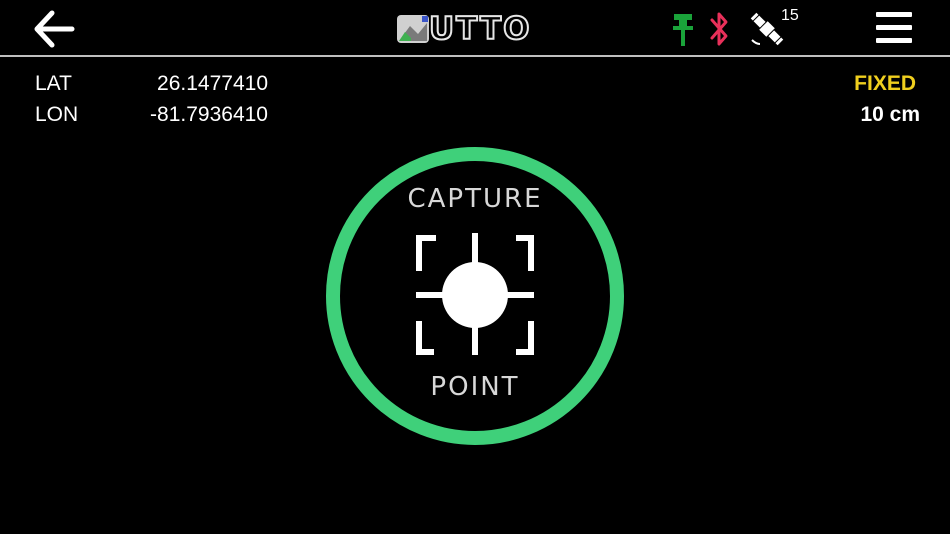 The image size is (950, 534). Describe the element at coordinates (719, 29) in the screenshot. I see `bluetooth-icon` at that location.